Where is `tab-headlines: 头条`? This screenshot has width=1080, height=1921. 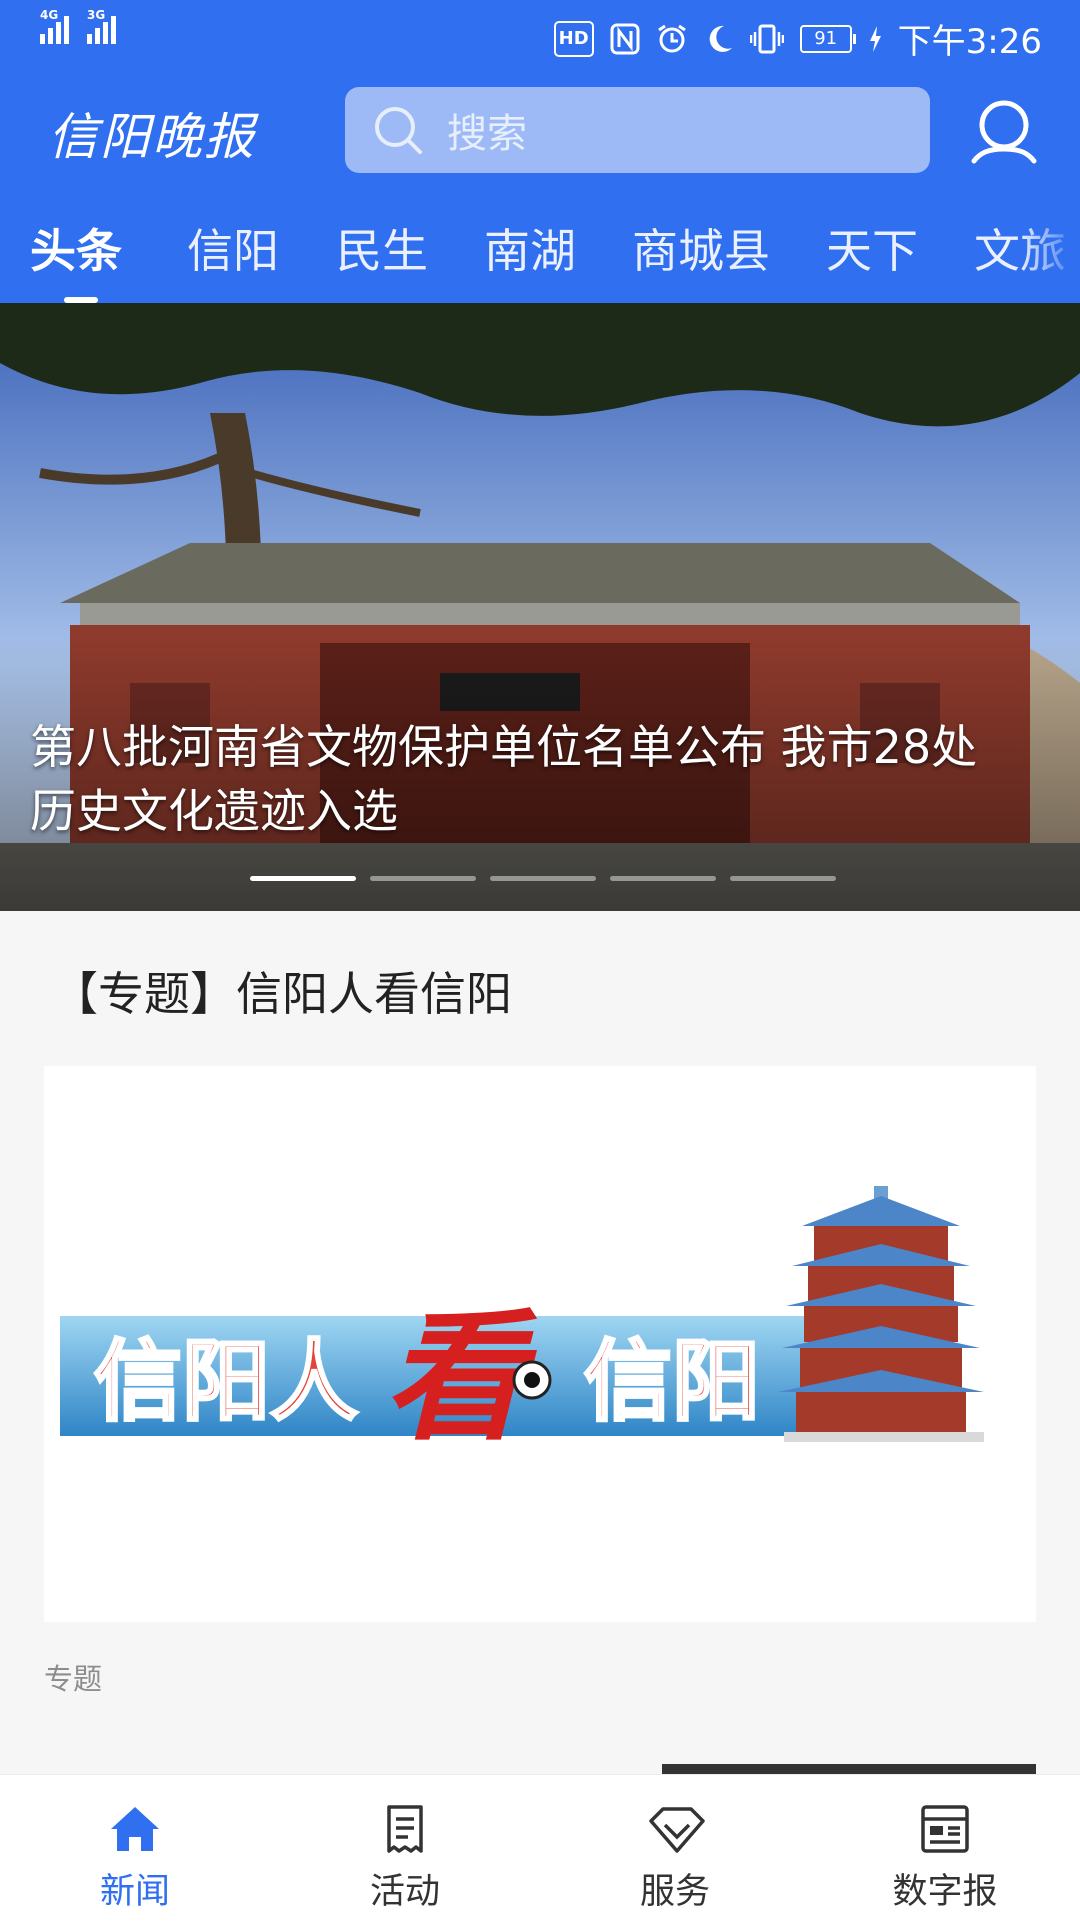 tab-headlines: 头条 is located at coordinates (76, 248).